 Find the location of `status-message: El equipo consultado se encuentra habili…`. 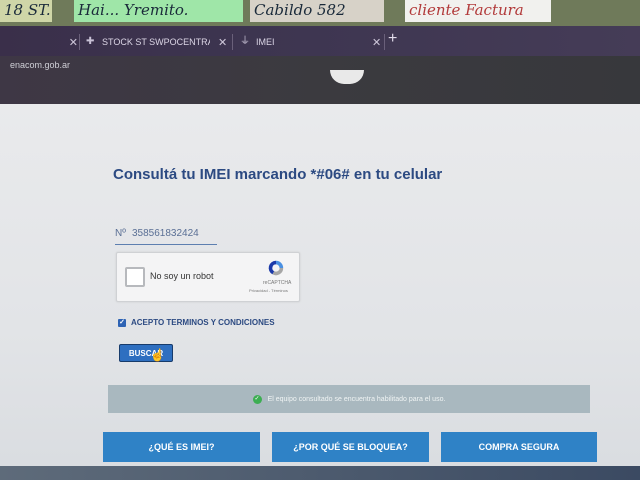

status-message: El equipo consultado se encuentra habili… is located at coordinates (356, 399).